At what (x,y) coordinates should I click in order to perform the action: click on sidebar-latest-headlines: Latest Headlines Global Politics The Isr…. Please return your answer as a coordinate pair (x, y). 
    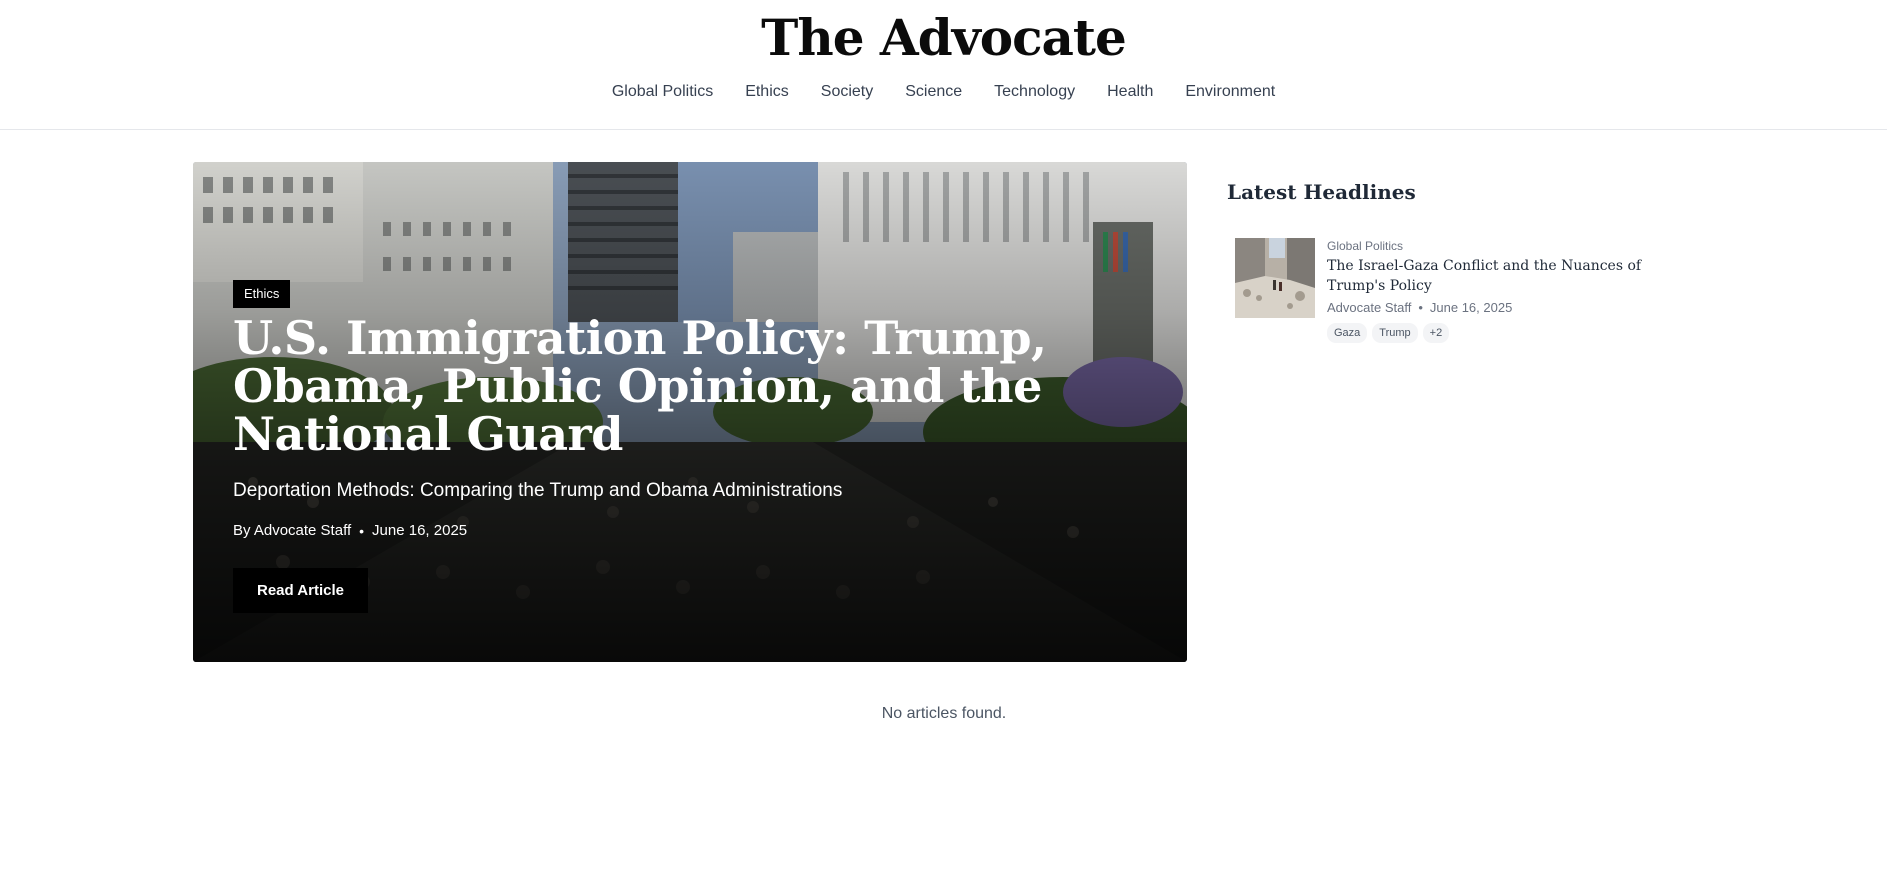
    Looking at the image, I should click on (1461, 260).